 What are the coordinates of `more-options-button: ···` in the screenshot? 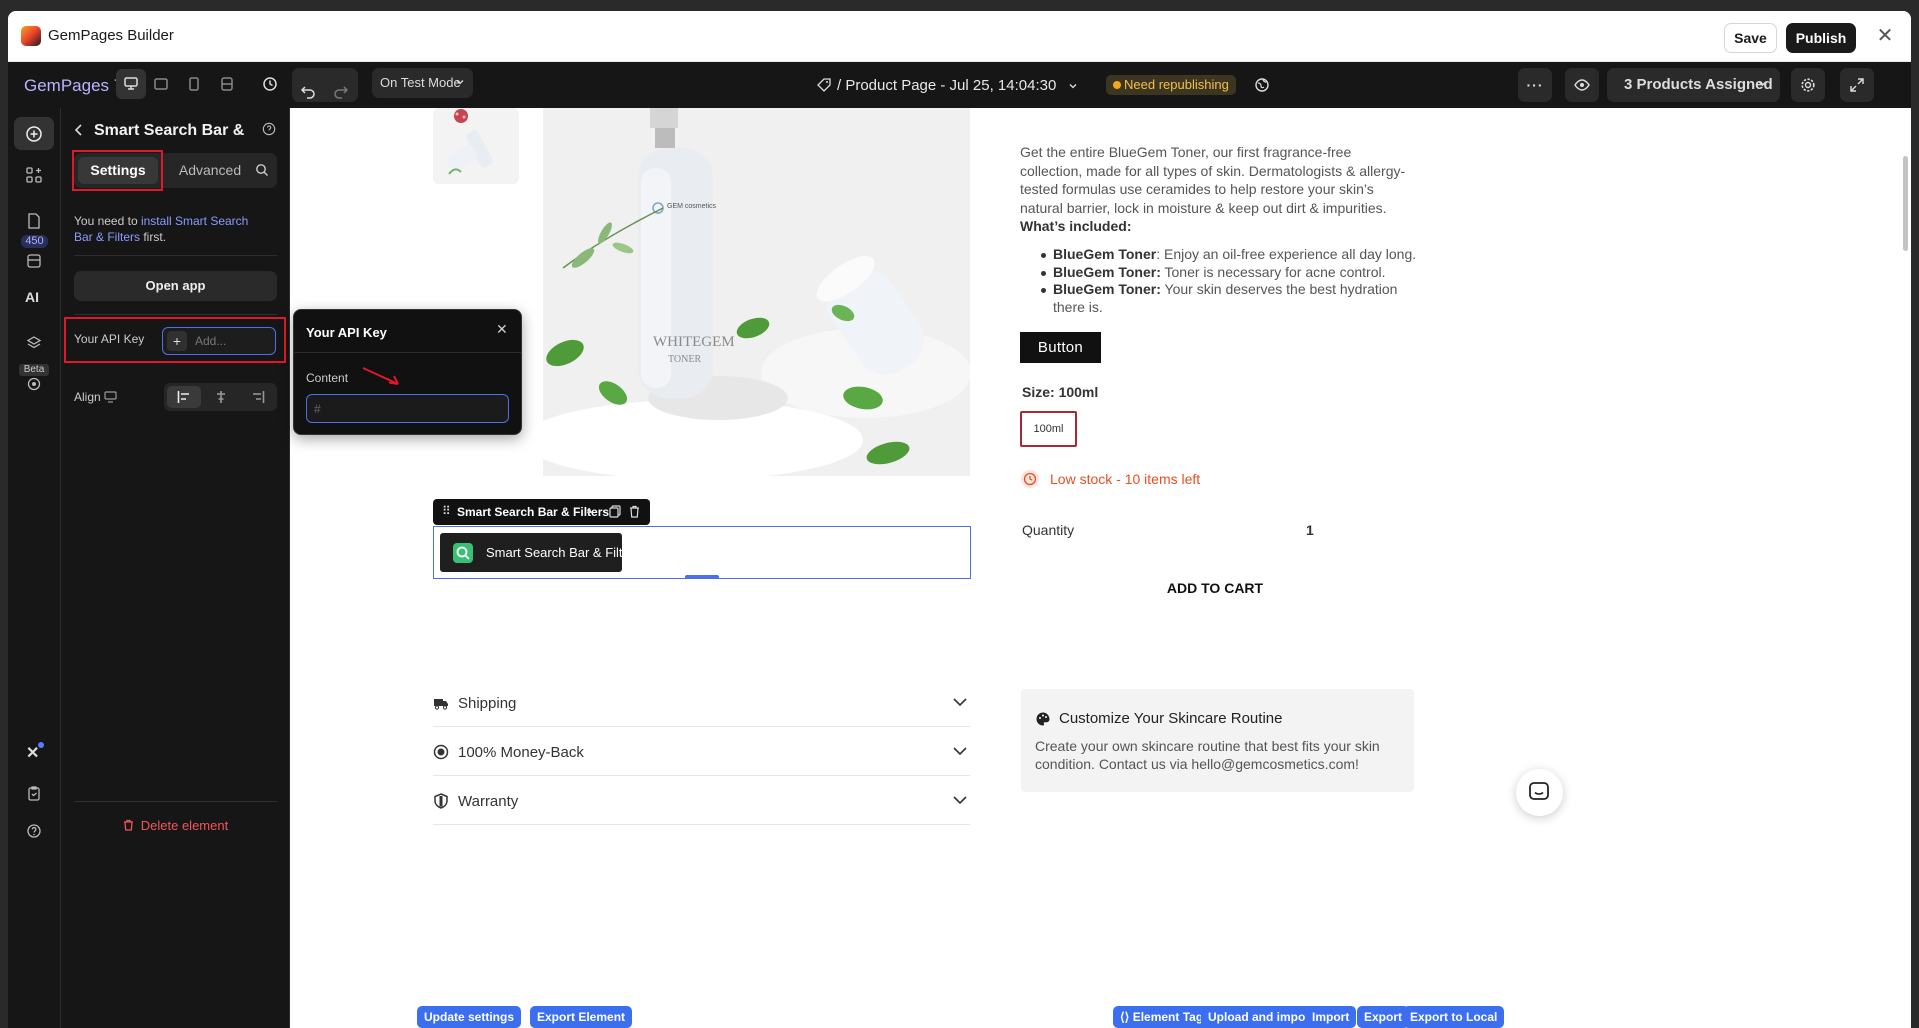 It's located at (1535, 85).